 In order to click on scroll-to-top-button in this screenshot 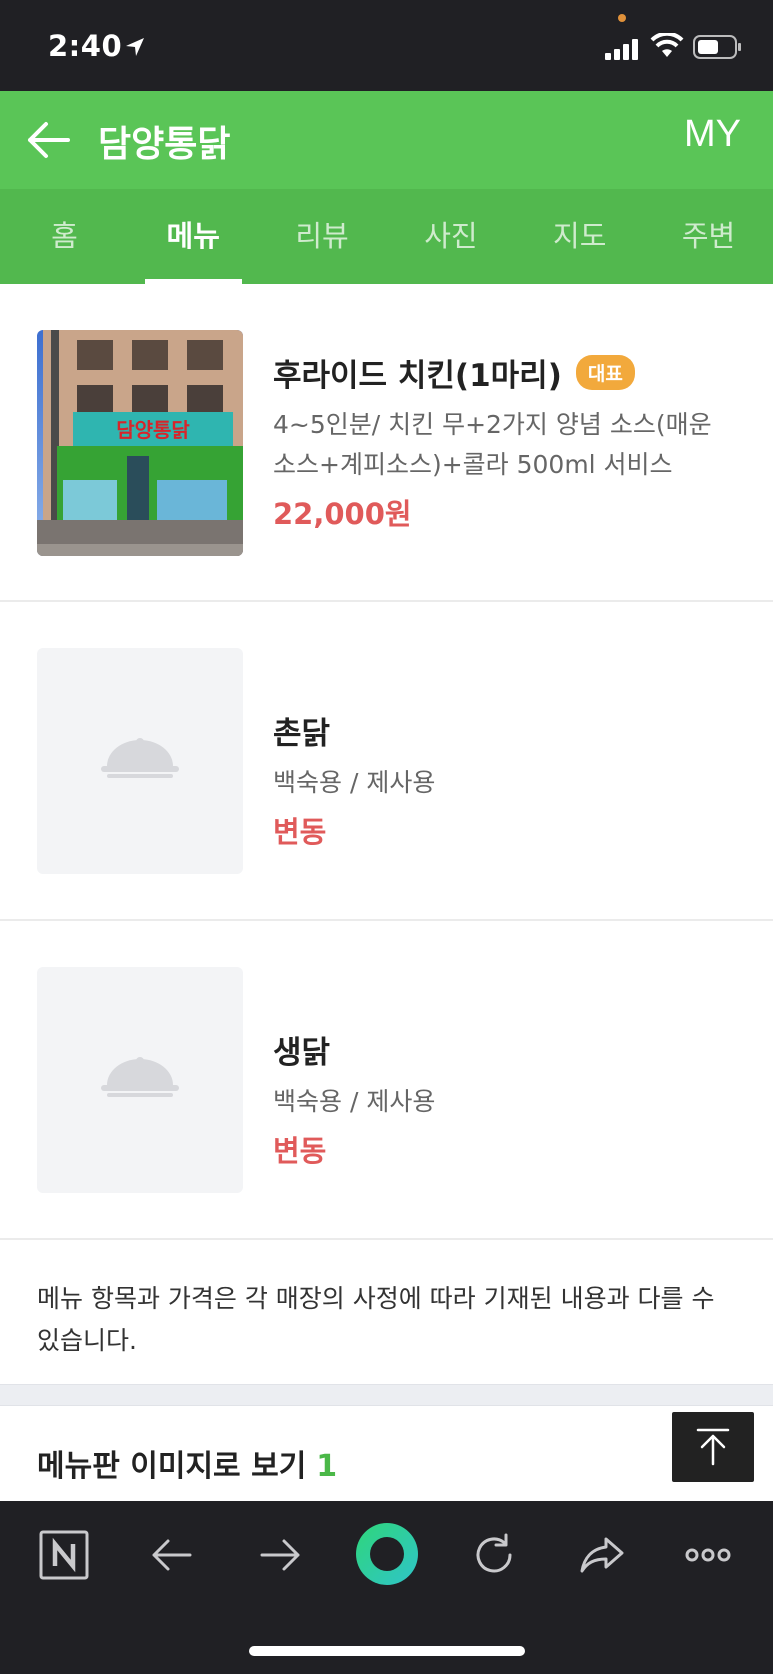, I will do `click(713, 1447)`.